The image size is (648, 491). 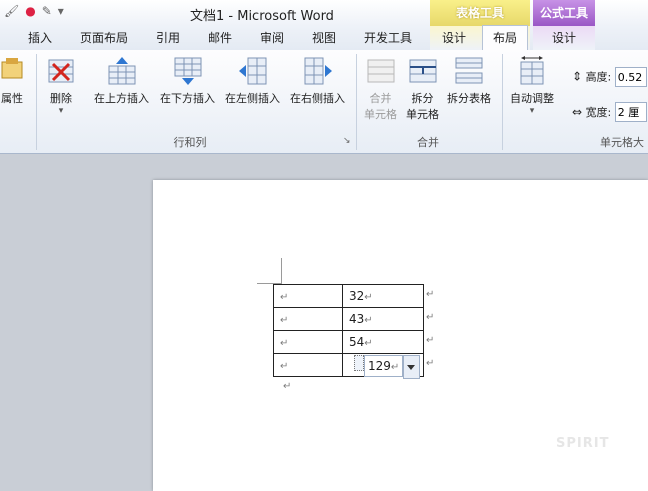 What do you see at coordinates (61, 98) in the screenshot?
I see `delete-label: 删除` at bounding box center [61, 98].